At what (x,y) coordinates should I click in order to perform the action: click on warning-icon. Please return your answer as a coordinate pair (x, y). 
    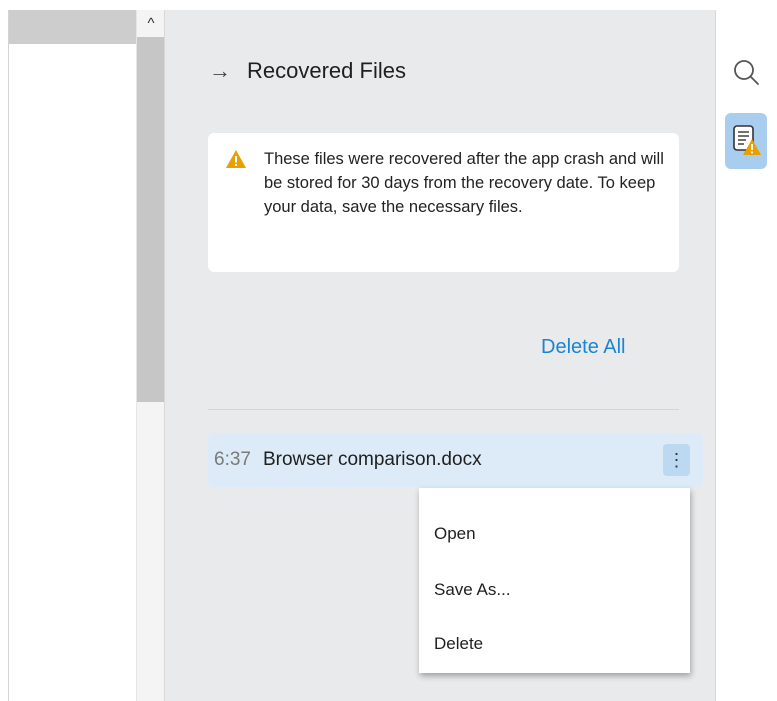
    Looking at the image, I should click on (236, 159).